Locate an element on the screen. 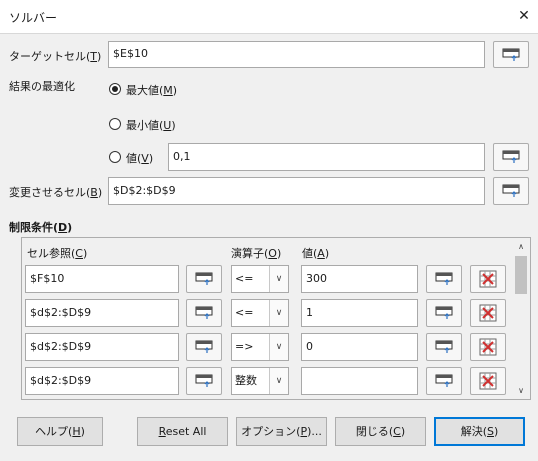 The height and width of the screenshot is (461, 538). value-shrink-button is located at coordinates (511, 157).